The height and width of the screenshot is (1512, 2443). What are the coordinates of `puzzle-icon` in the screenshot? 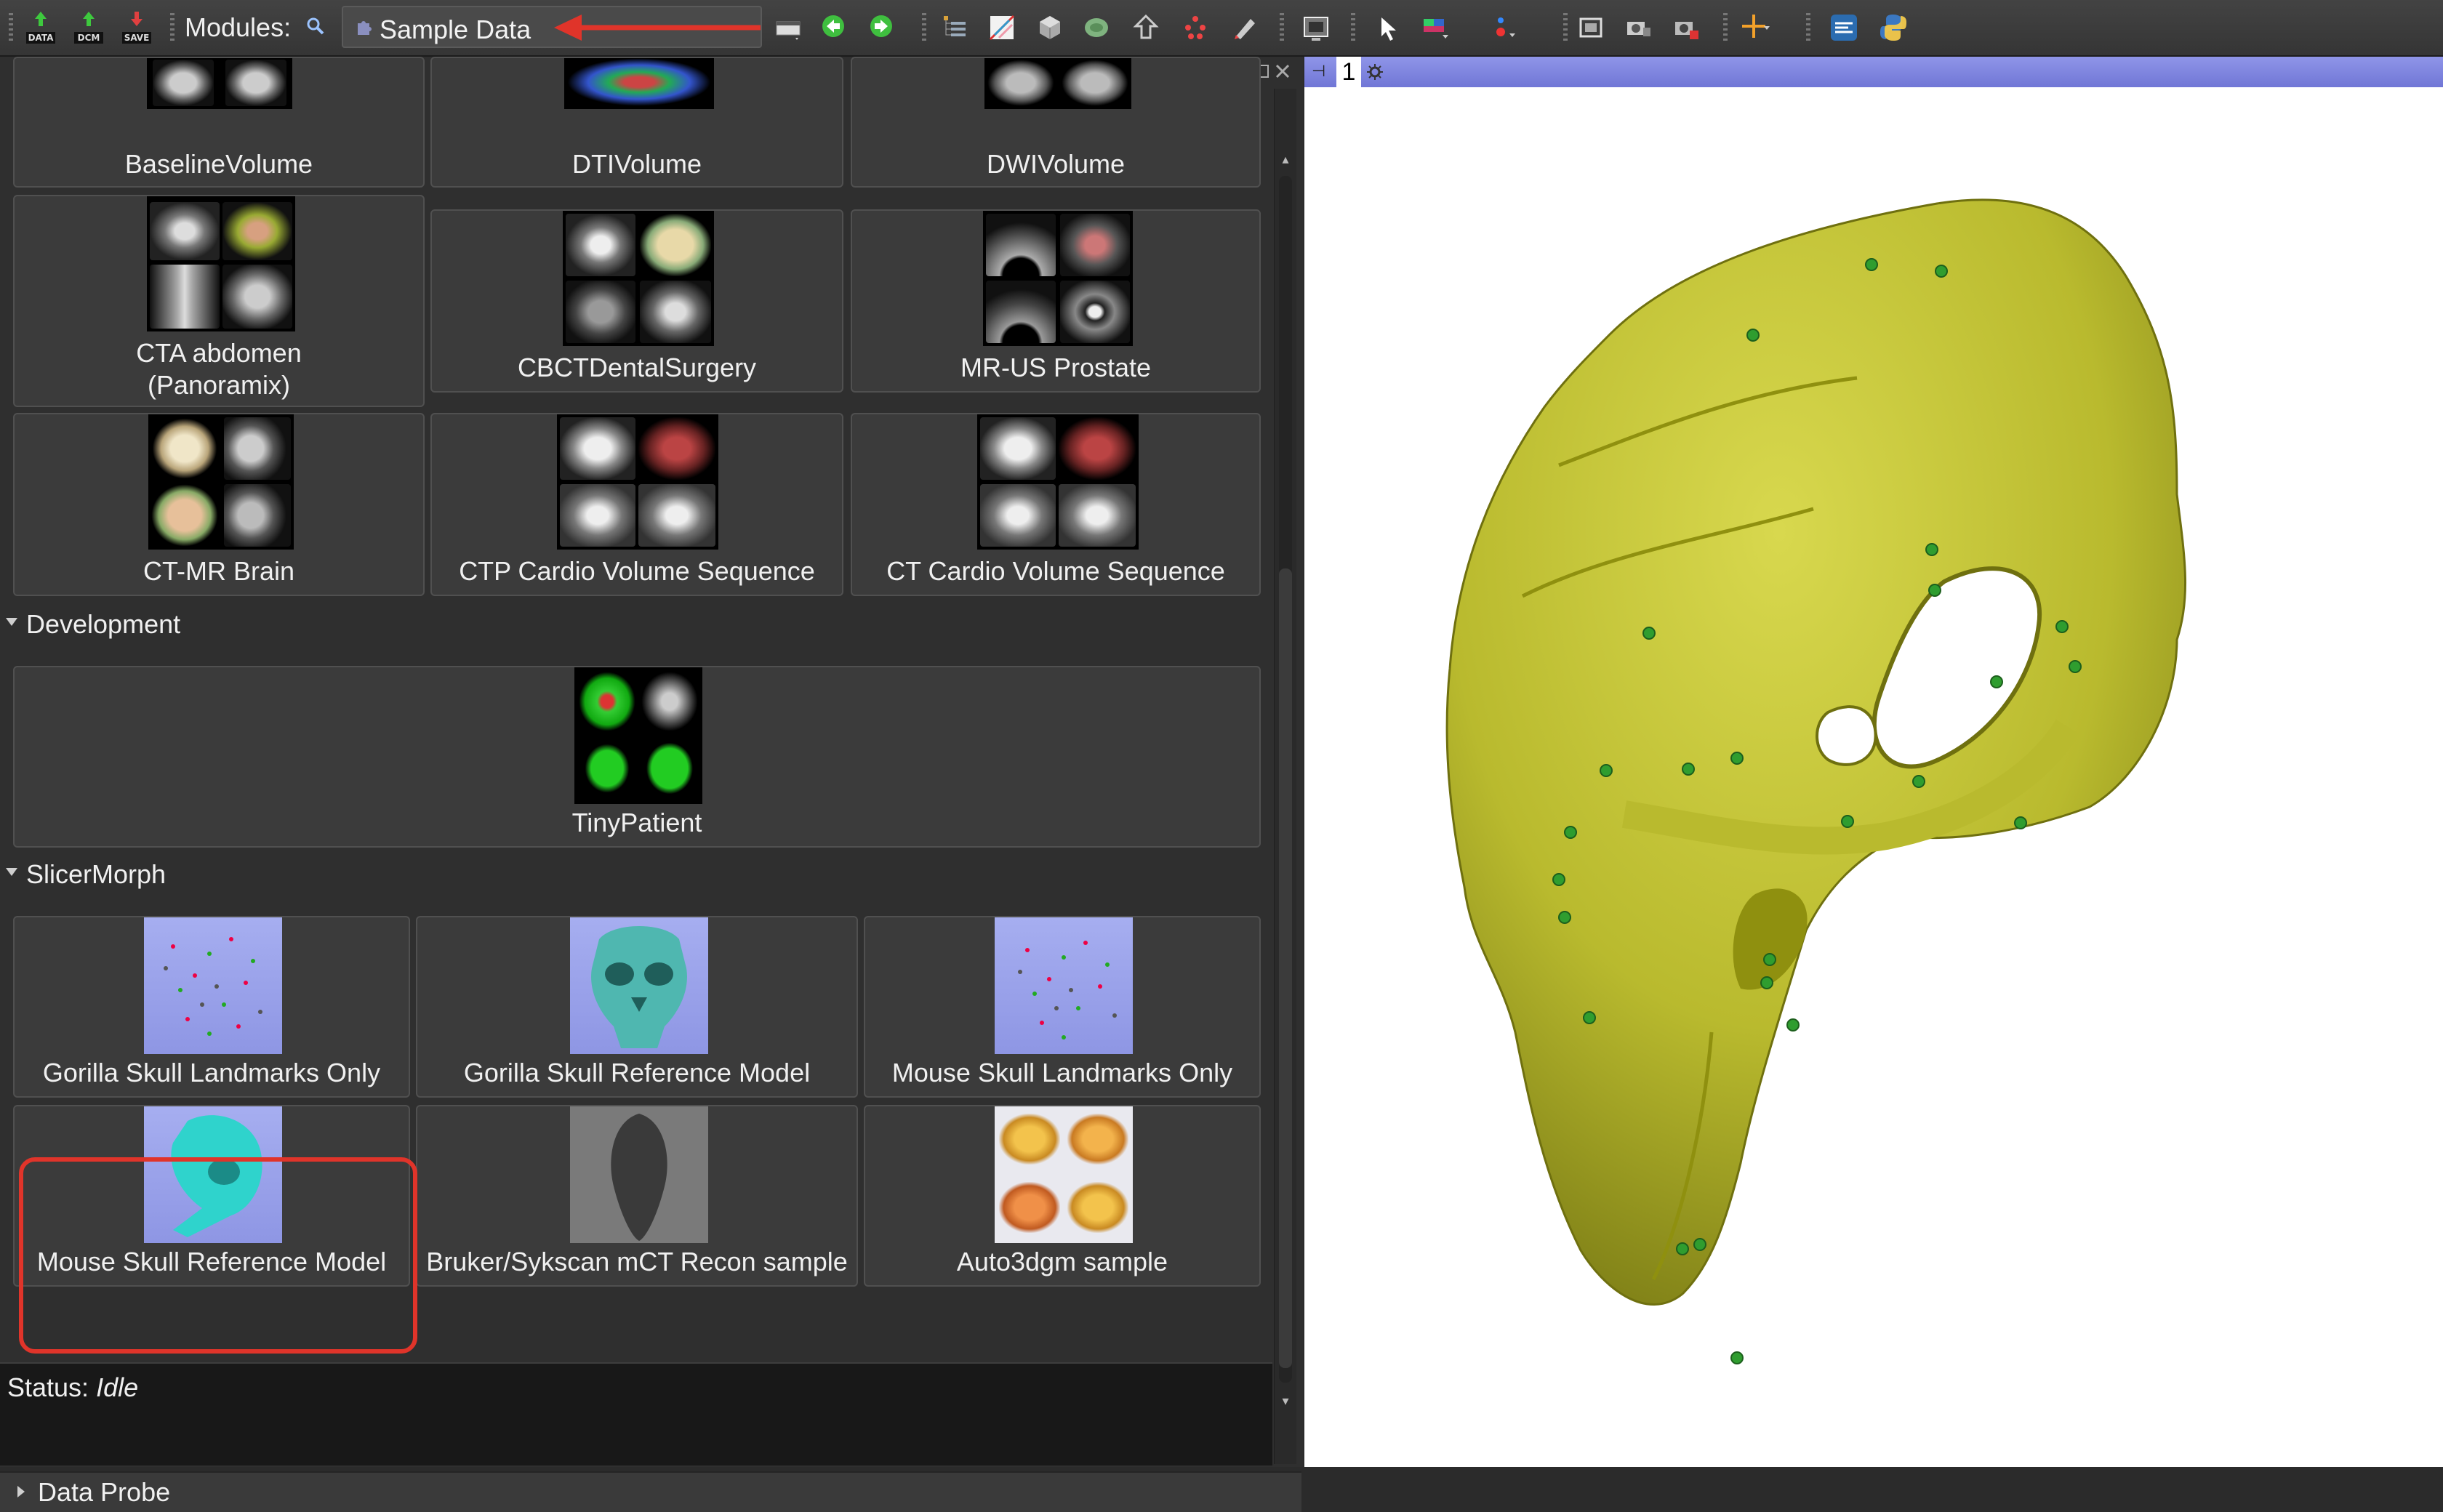 It's located at (365, 28).